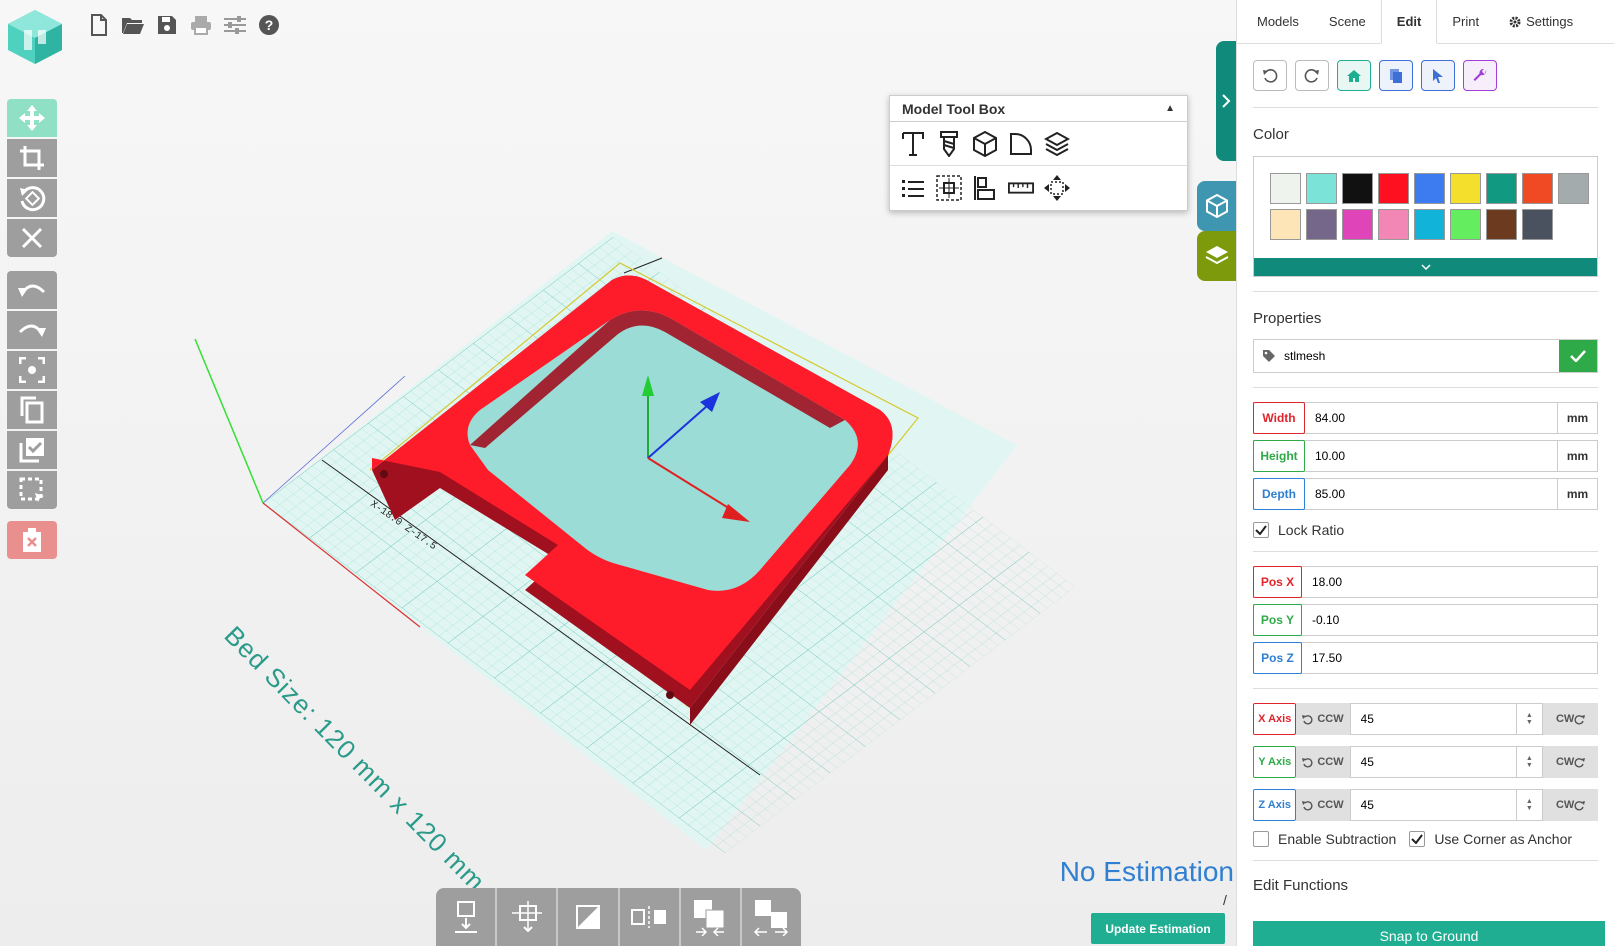 This screenshot has height=946, width=1614. Describe the element at coordinates (1316, 839) in the screenshot. I see `enable-subtraction-option: Enable Subtraction` at that location.